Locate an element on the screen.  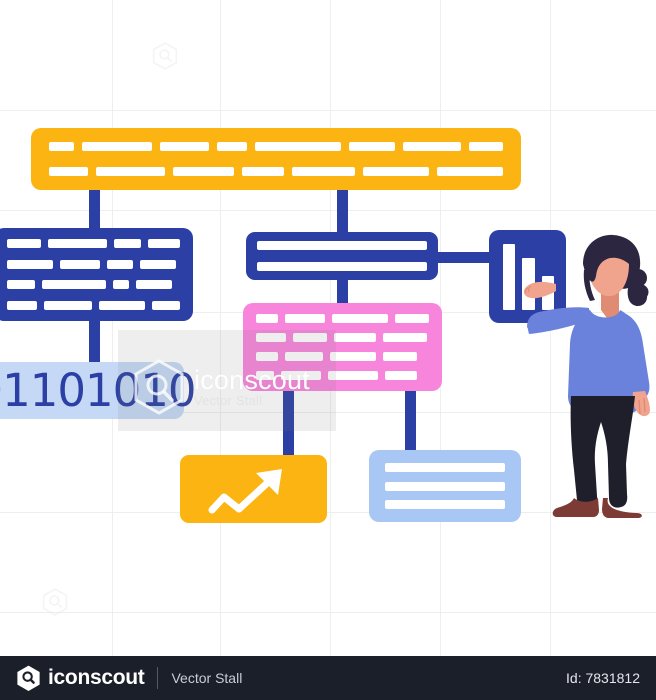
footer-asset-id: Id: 7831812 is located at coordinates (603, 678).